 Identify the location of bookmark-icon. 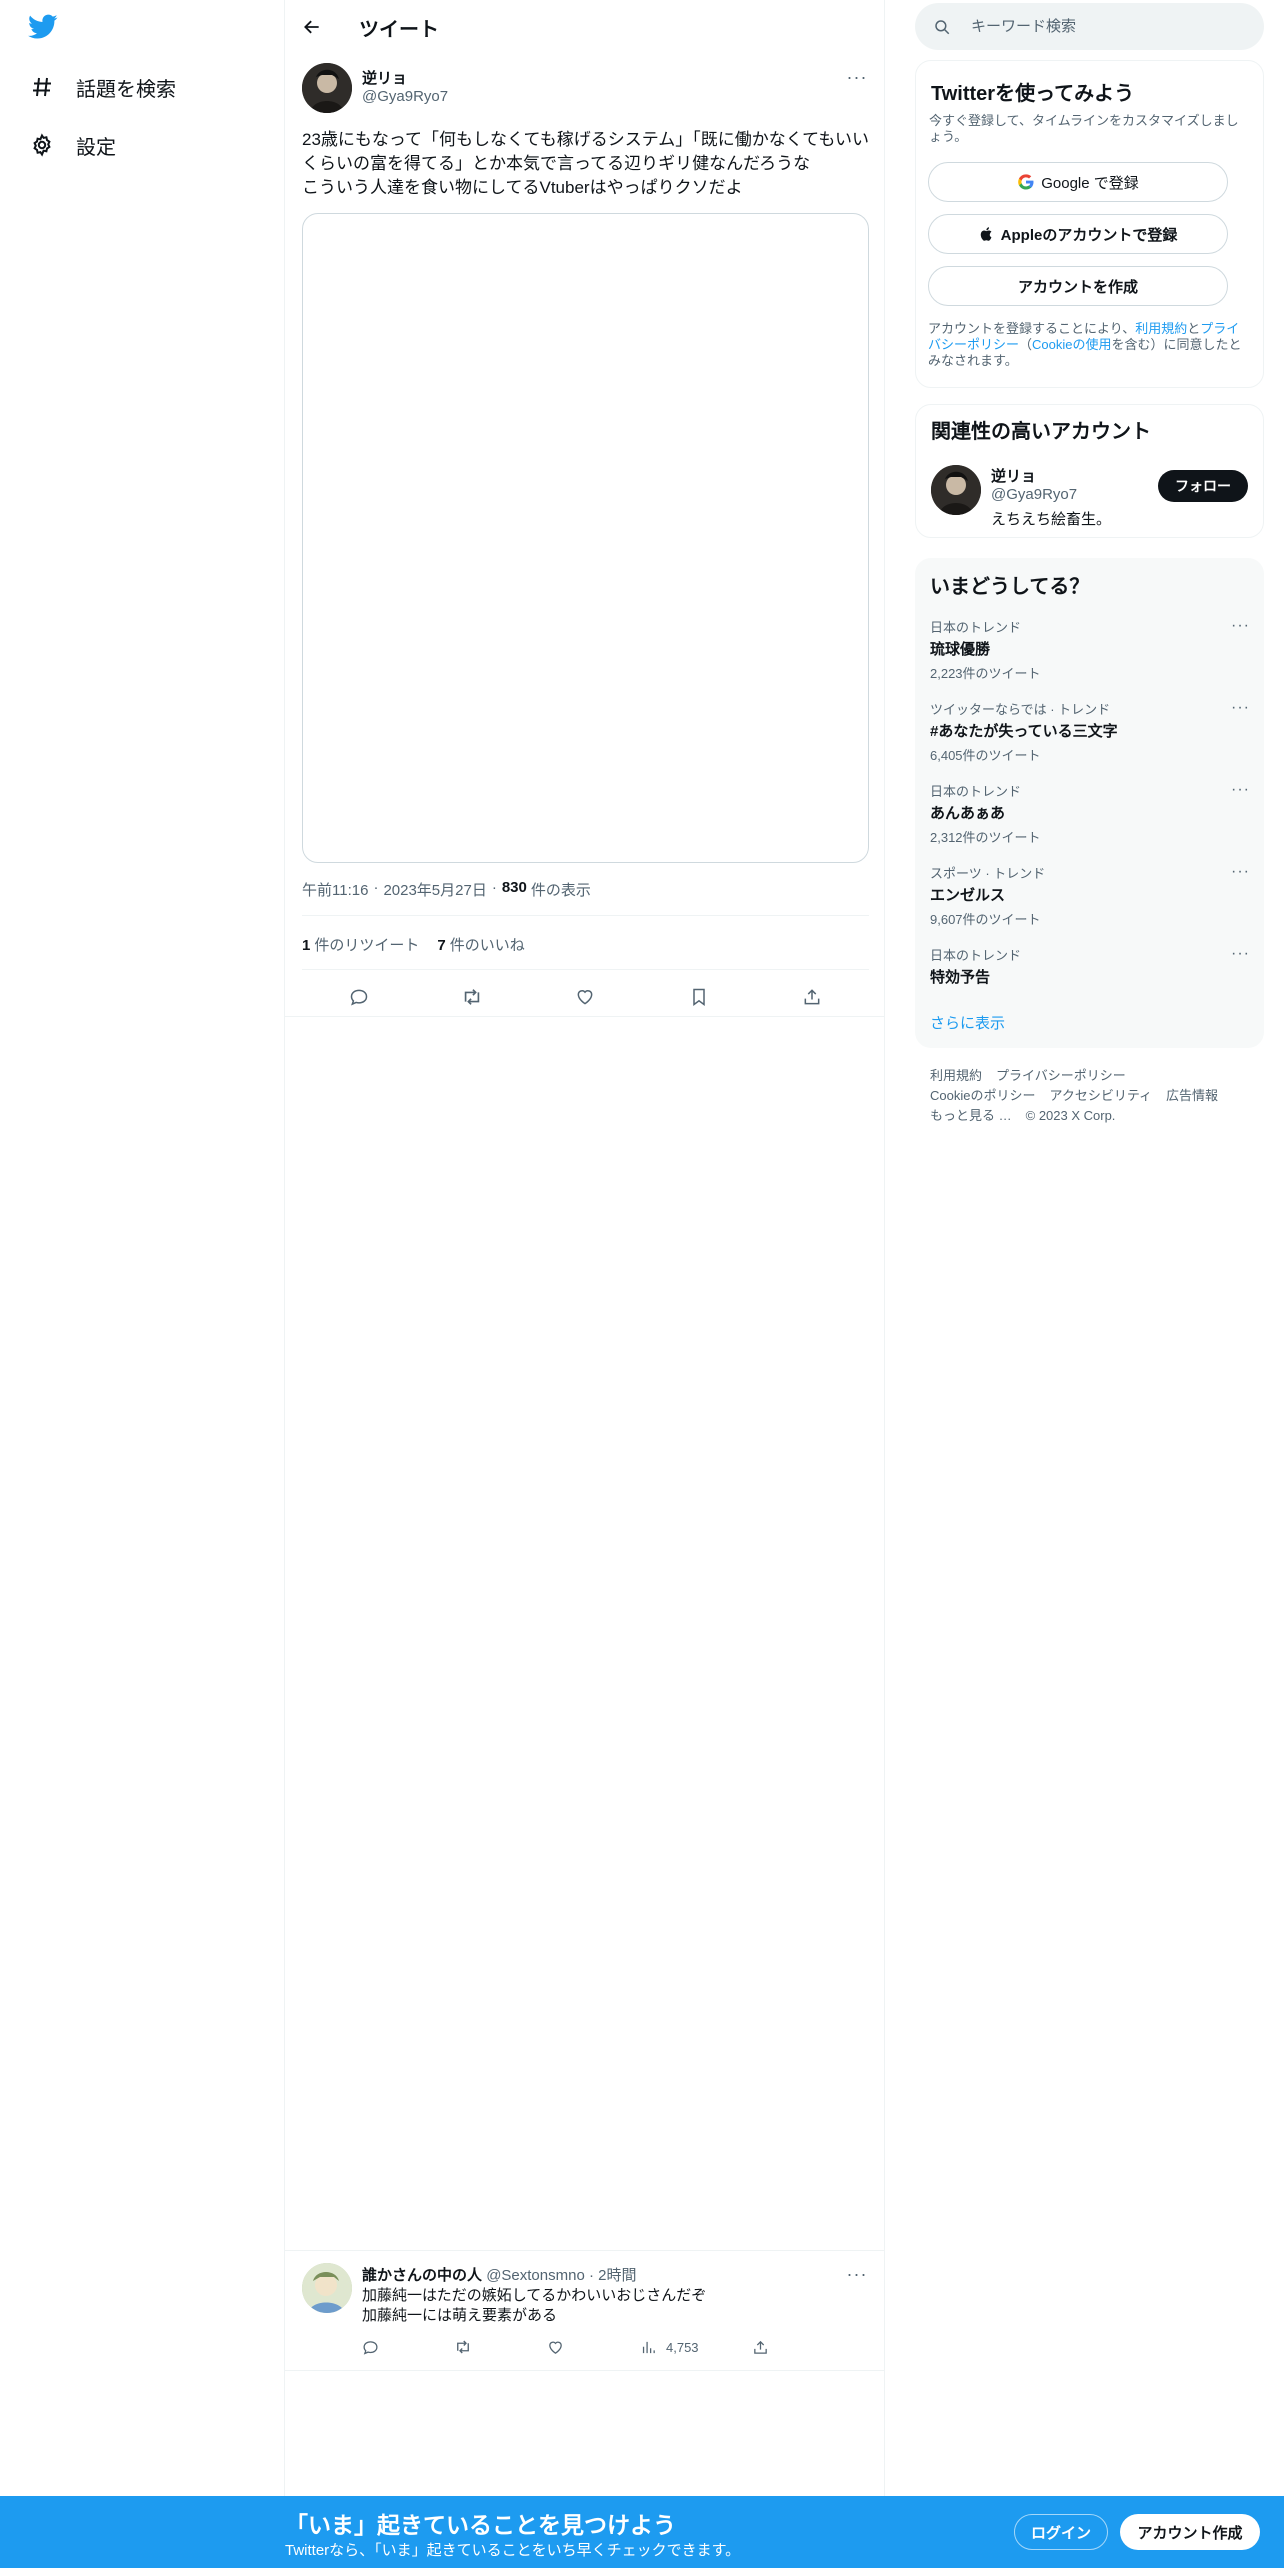
(699, 997).